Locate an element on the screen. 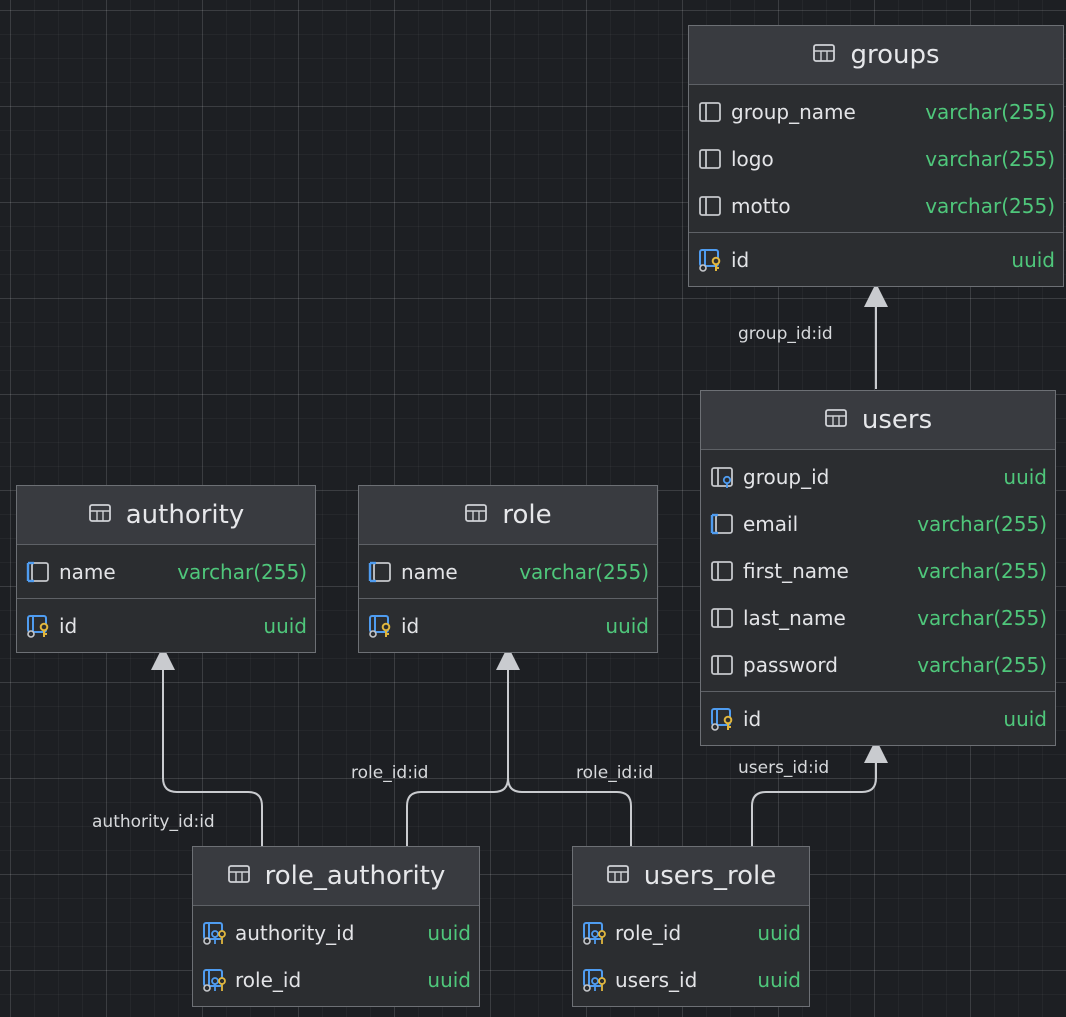  table-header: users_role is located at coordinates (691, 876).